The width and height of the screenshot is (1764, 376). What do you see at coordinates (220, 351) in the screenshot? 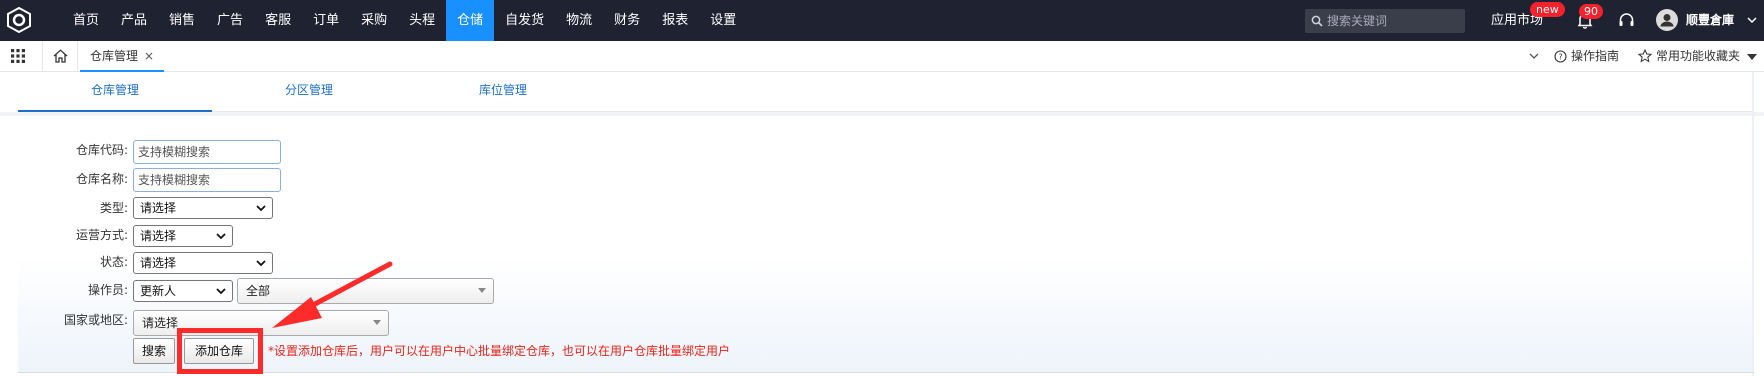
I see `highlight-box` at bounding box center [220, 351].